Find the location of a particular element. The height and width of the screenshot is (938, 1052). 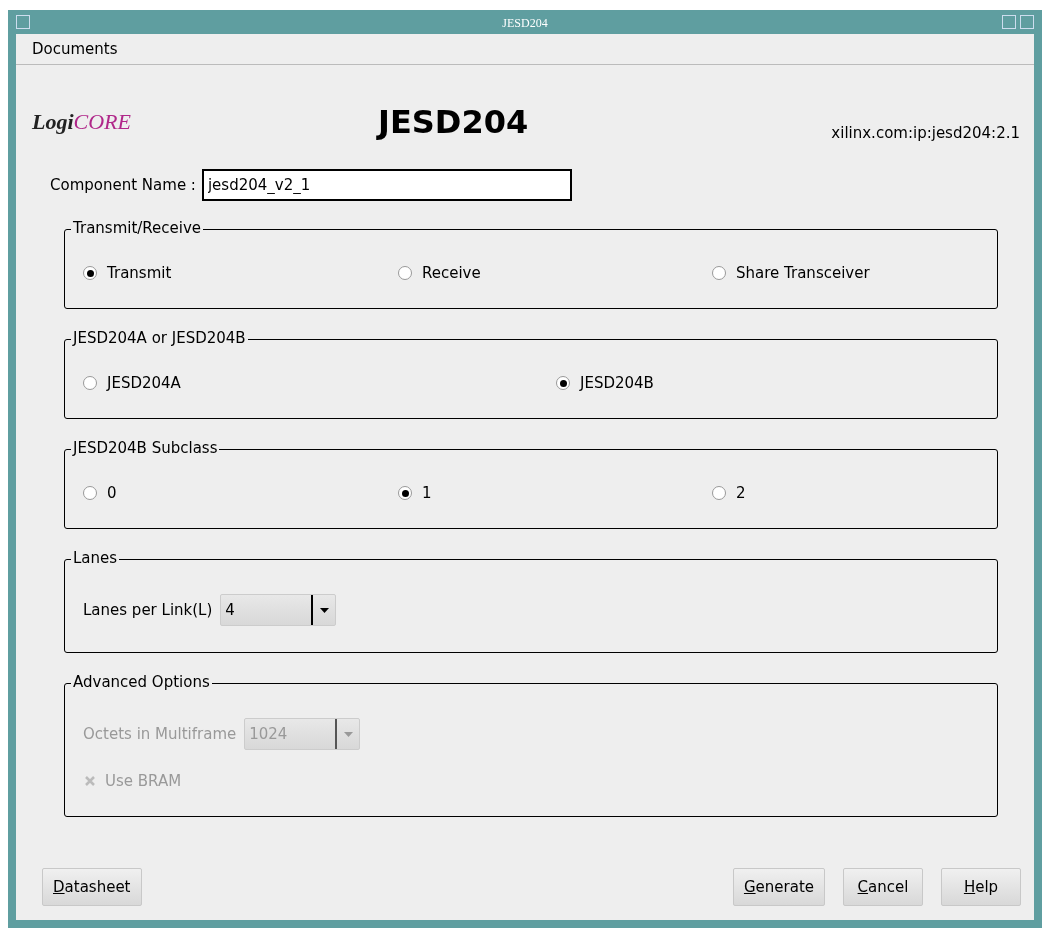

heading: JESD204 is located at coordinates (453, 122).